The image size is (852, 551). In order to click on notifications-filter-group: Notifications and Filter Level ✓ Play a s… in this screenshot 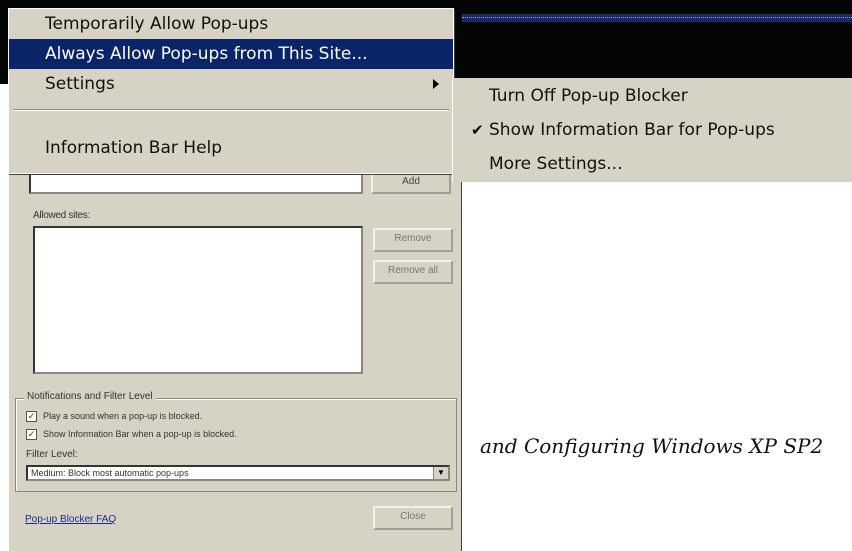, I will do `click(236, 441)`.